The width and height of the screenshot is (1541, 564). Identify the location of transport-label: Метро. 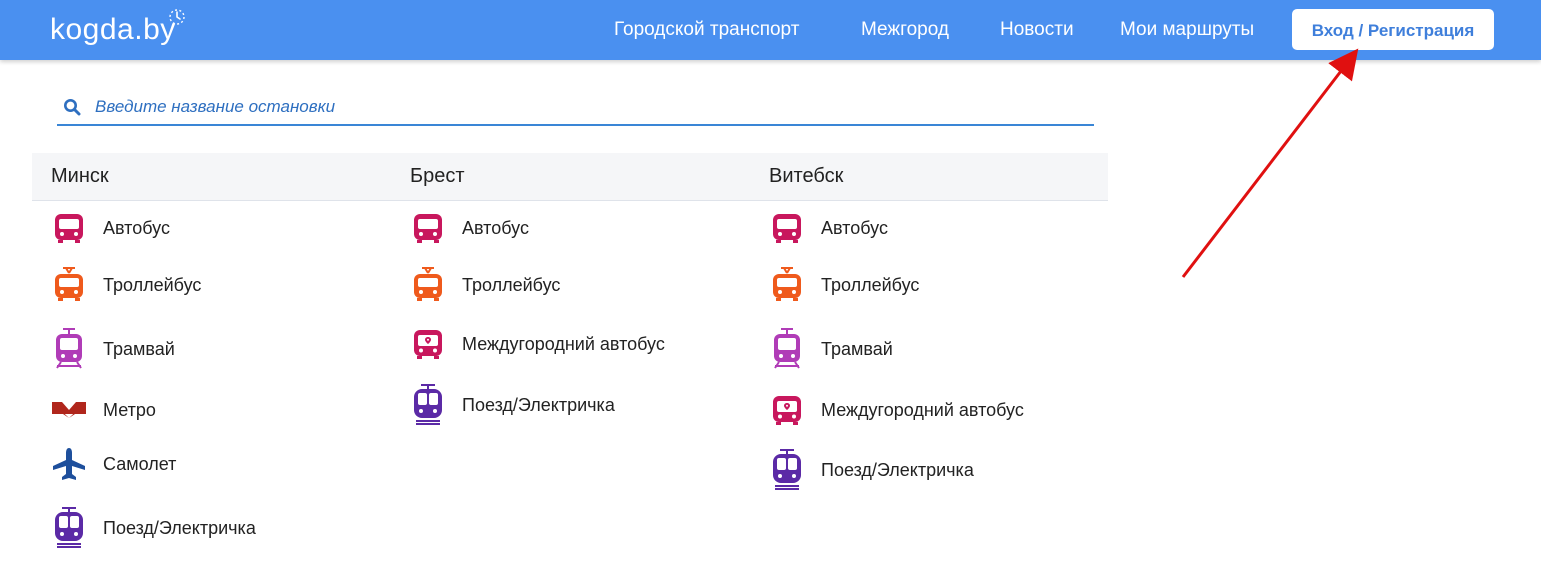
(129, 409).